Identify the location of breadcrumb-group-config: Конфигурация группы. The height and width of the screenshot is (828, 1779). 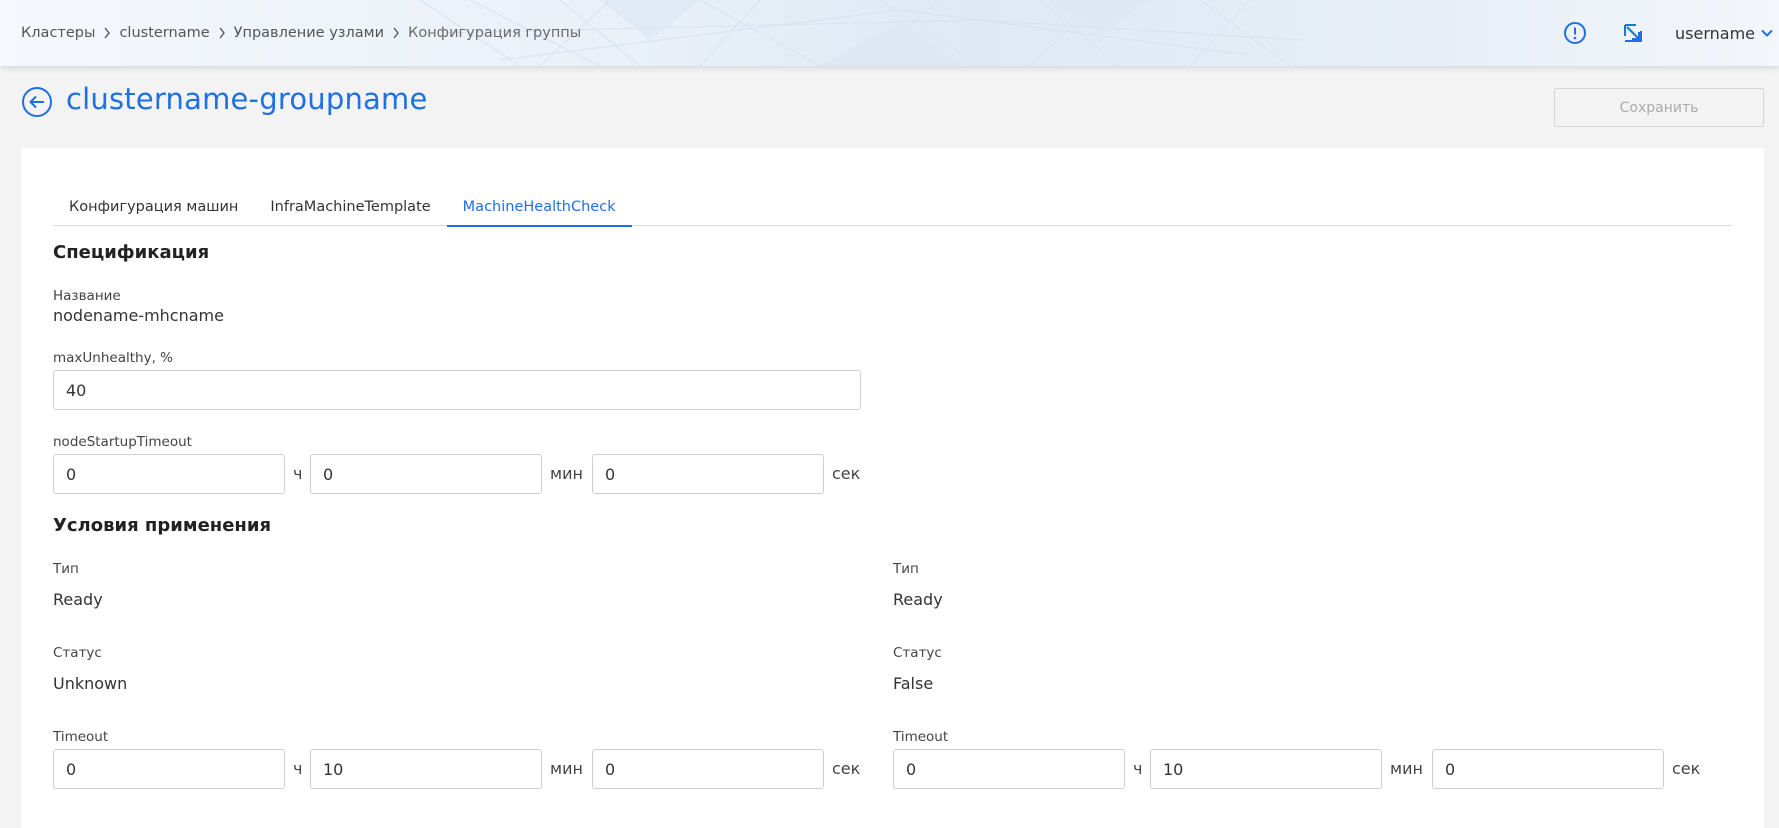
(495, 33).